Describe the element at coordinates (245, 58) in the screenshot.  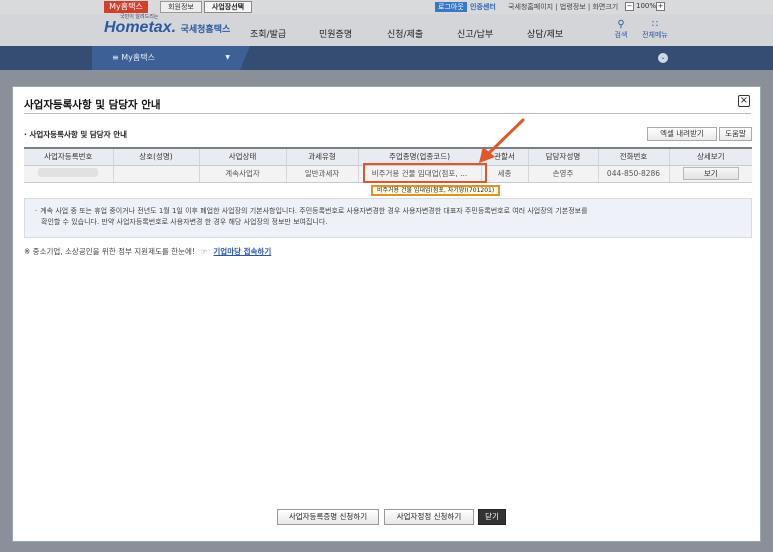
I see `tab-wedge` at that location.